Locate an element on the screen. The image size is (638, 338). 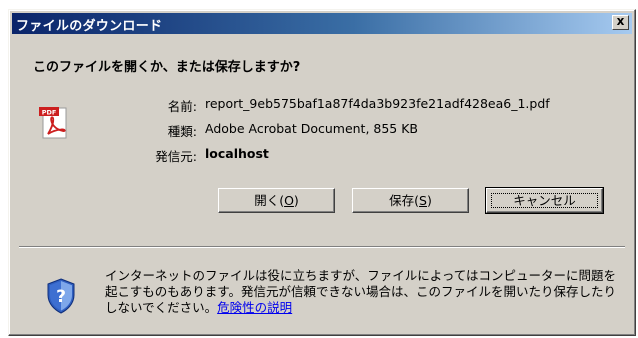
dialog-question: このファイルを開くか、または保存しますか? is located at coordinates (167, 67).